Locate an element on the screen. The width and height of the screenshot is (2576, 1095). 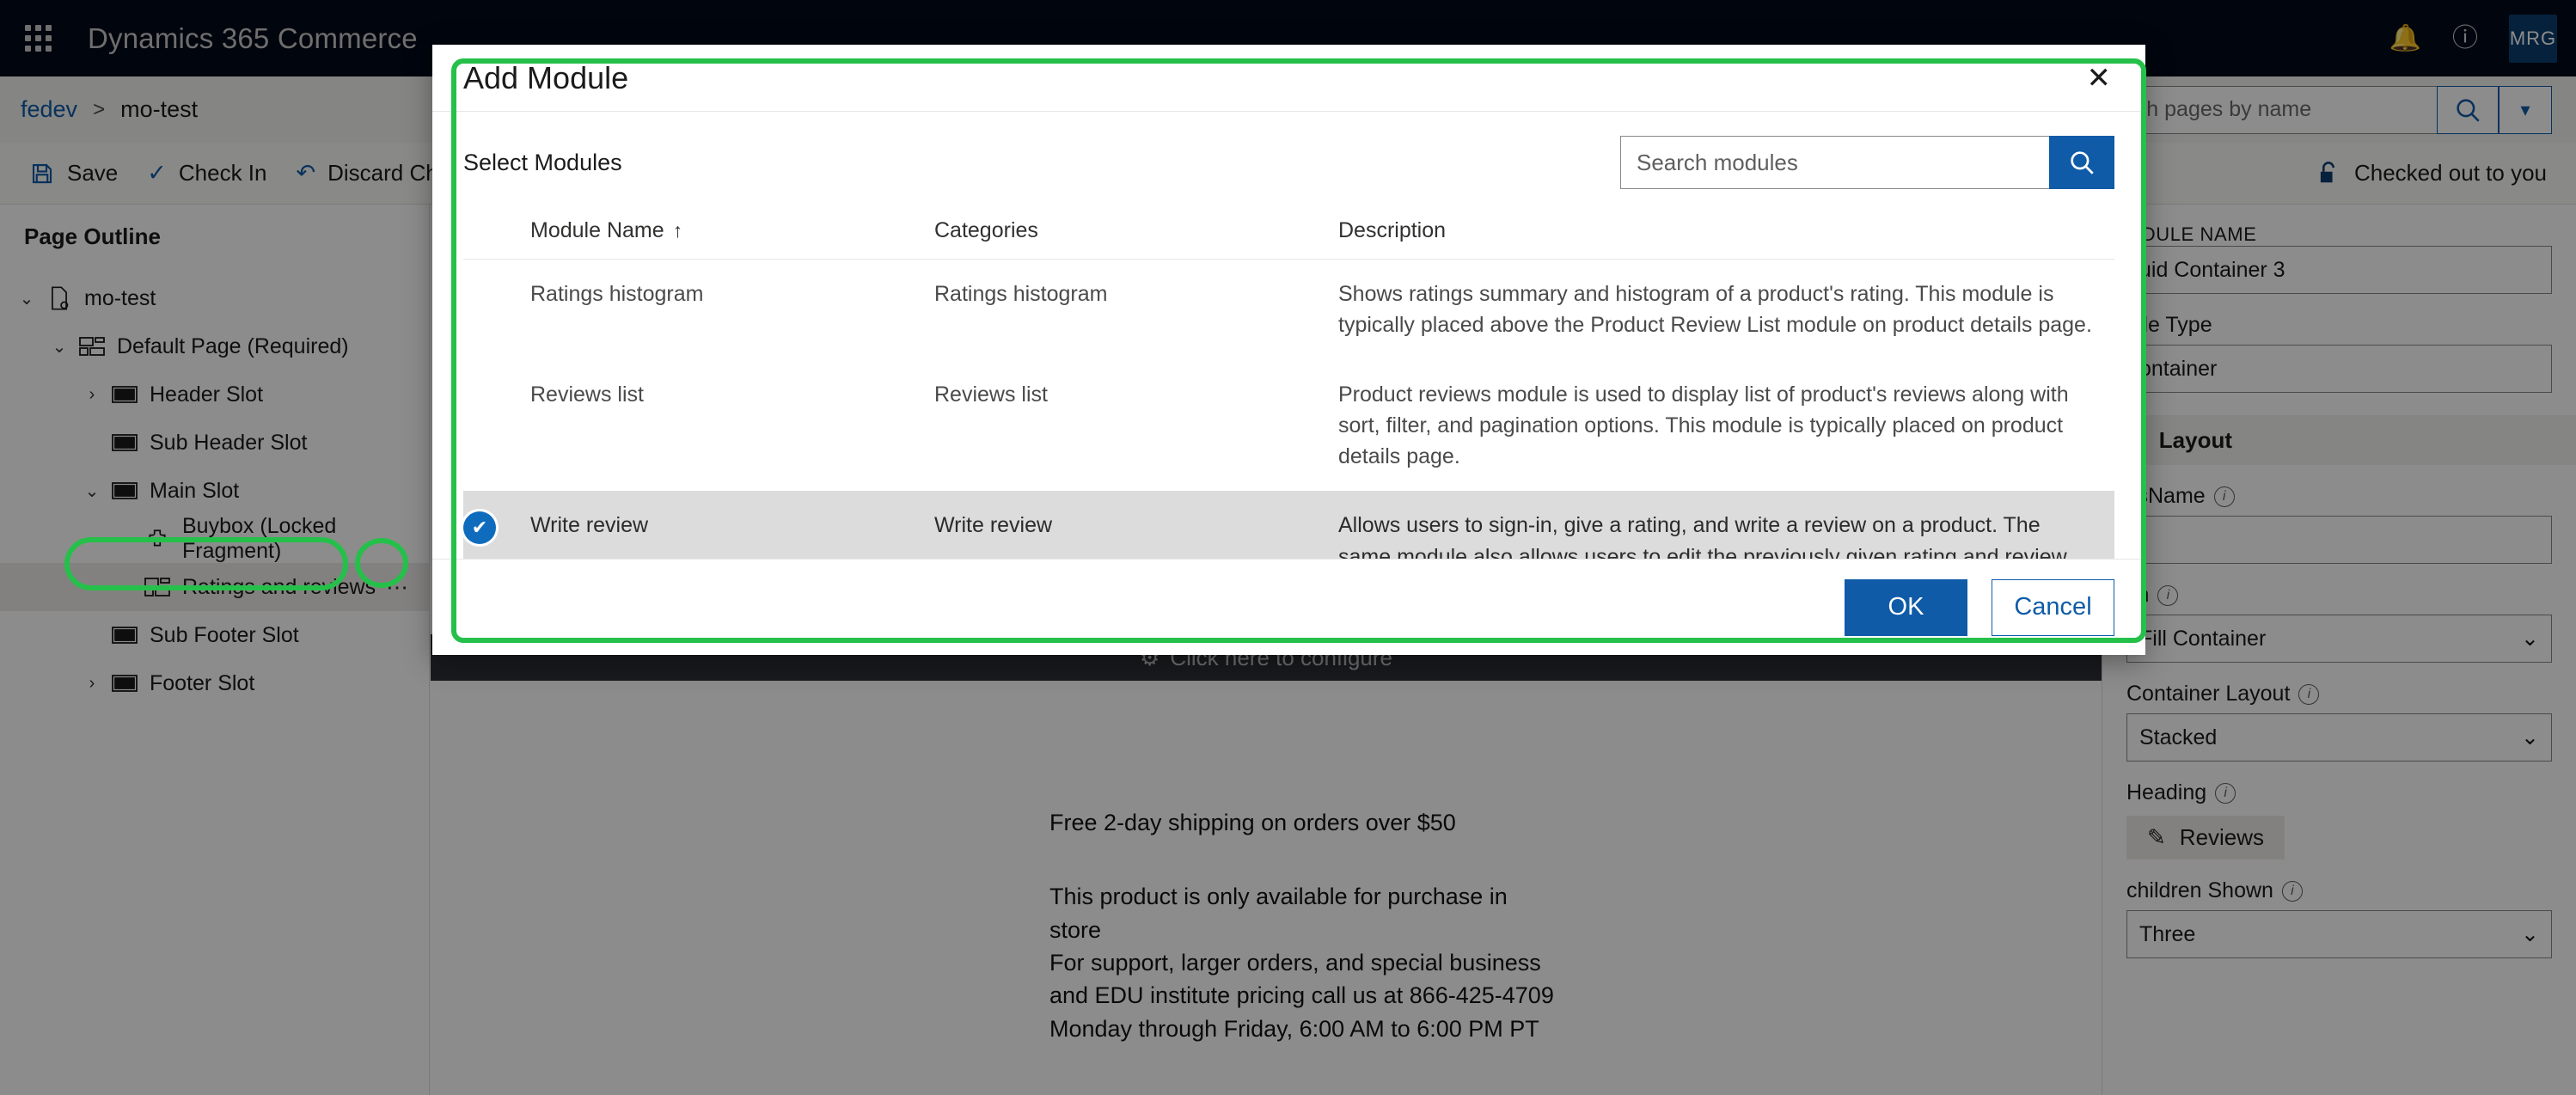
sort-ascending-icon: ↑ is located at coordinates (677, 230).